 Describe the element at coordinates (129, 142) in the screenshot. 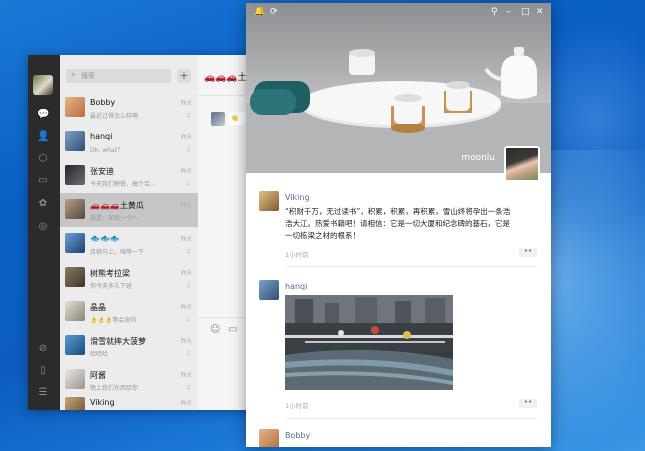

I see `chat-row: hanqi Oh, what？ 昨天 ♫` at that location.